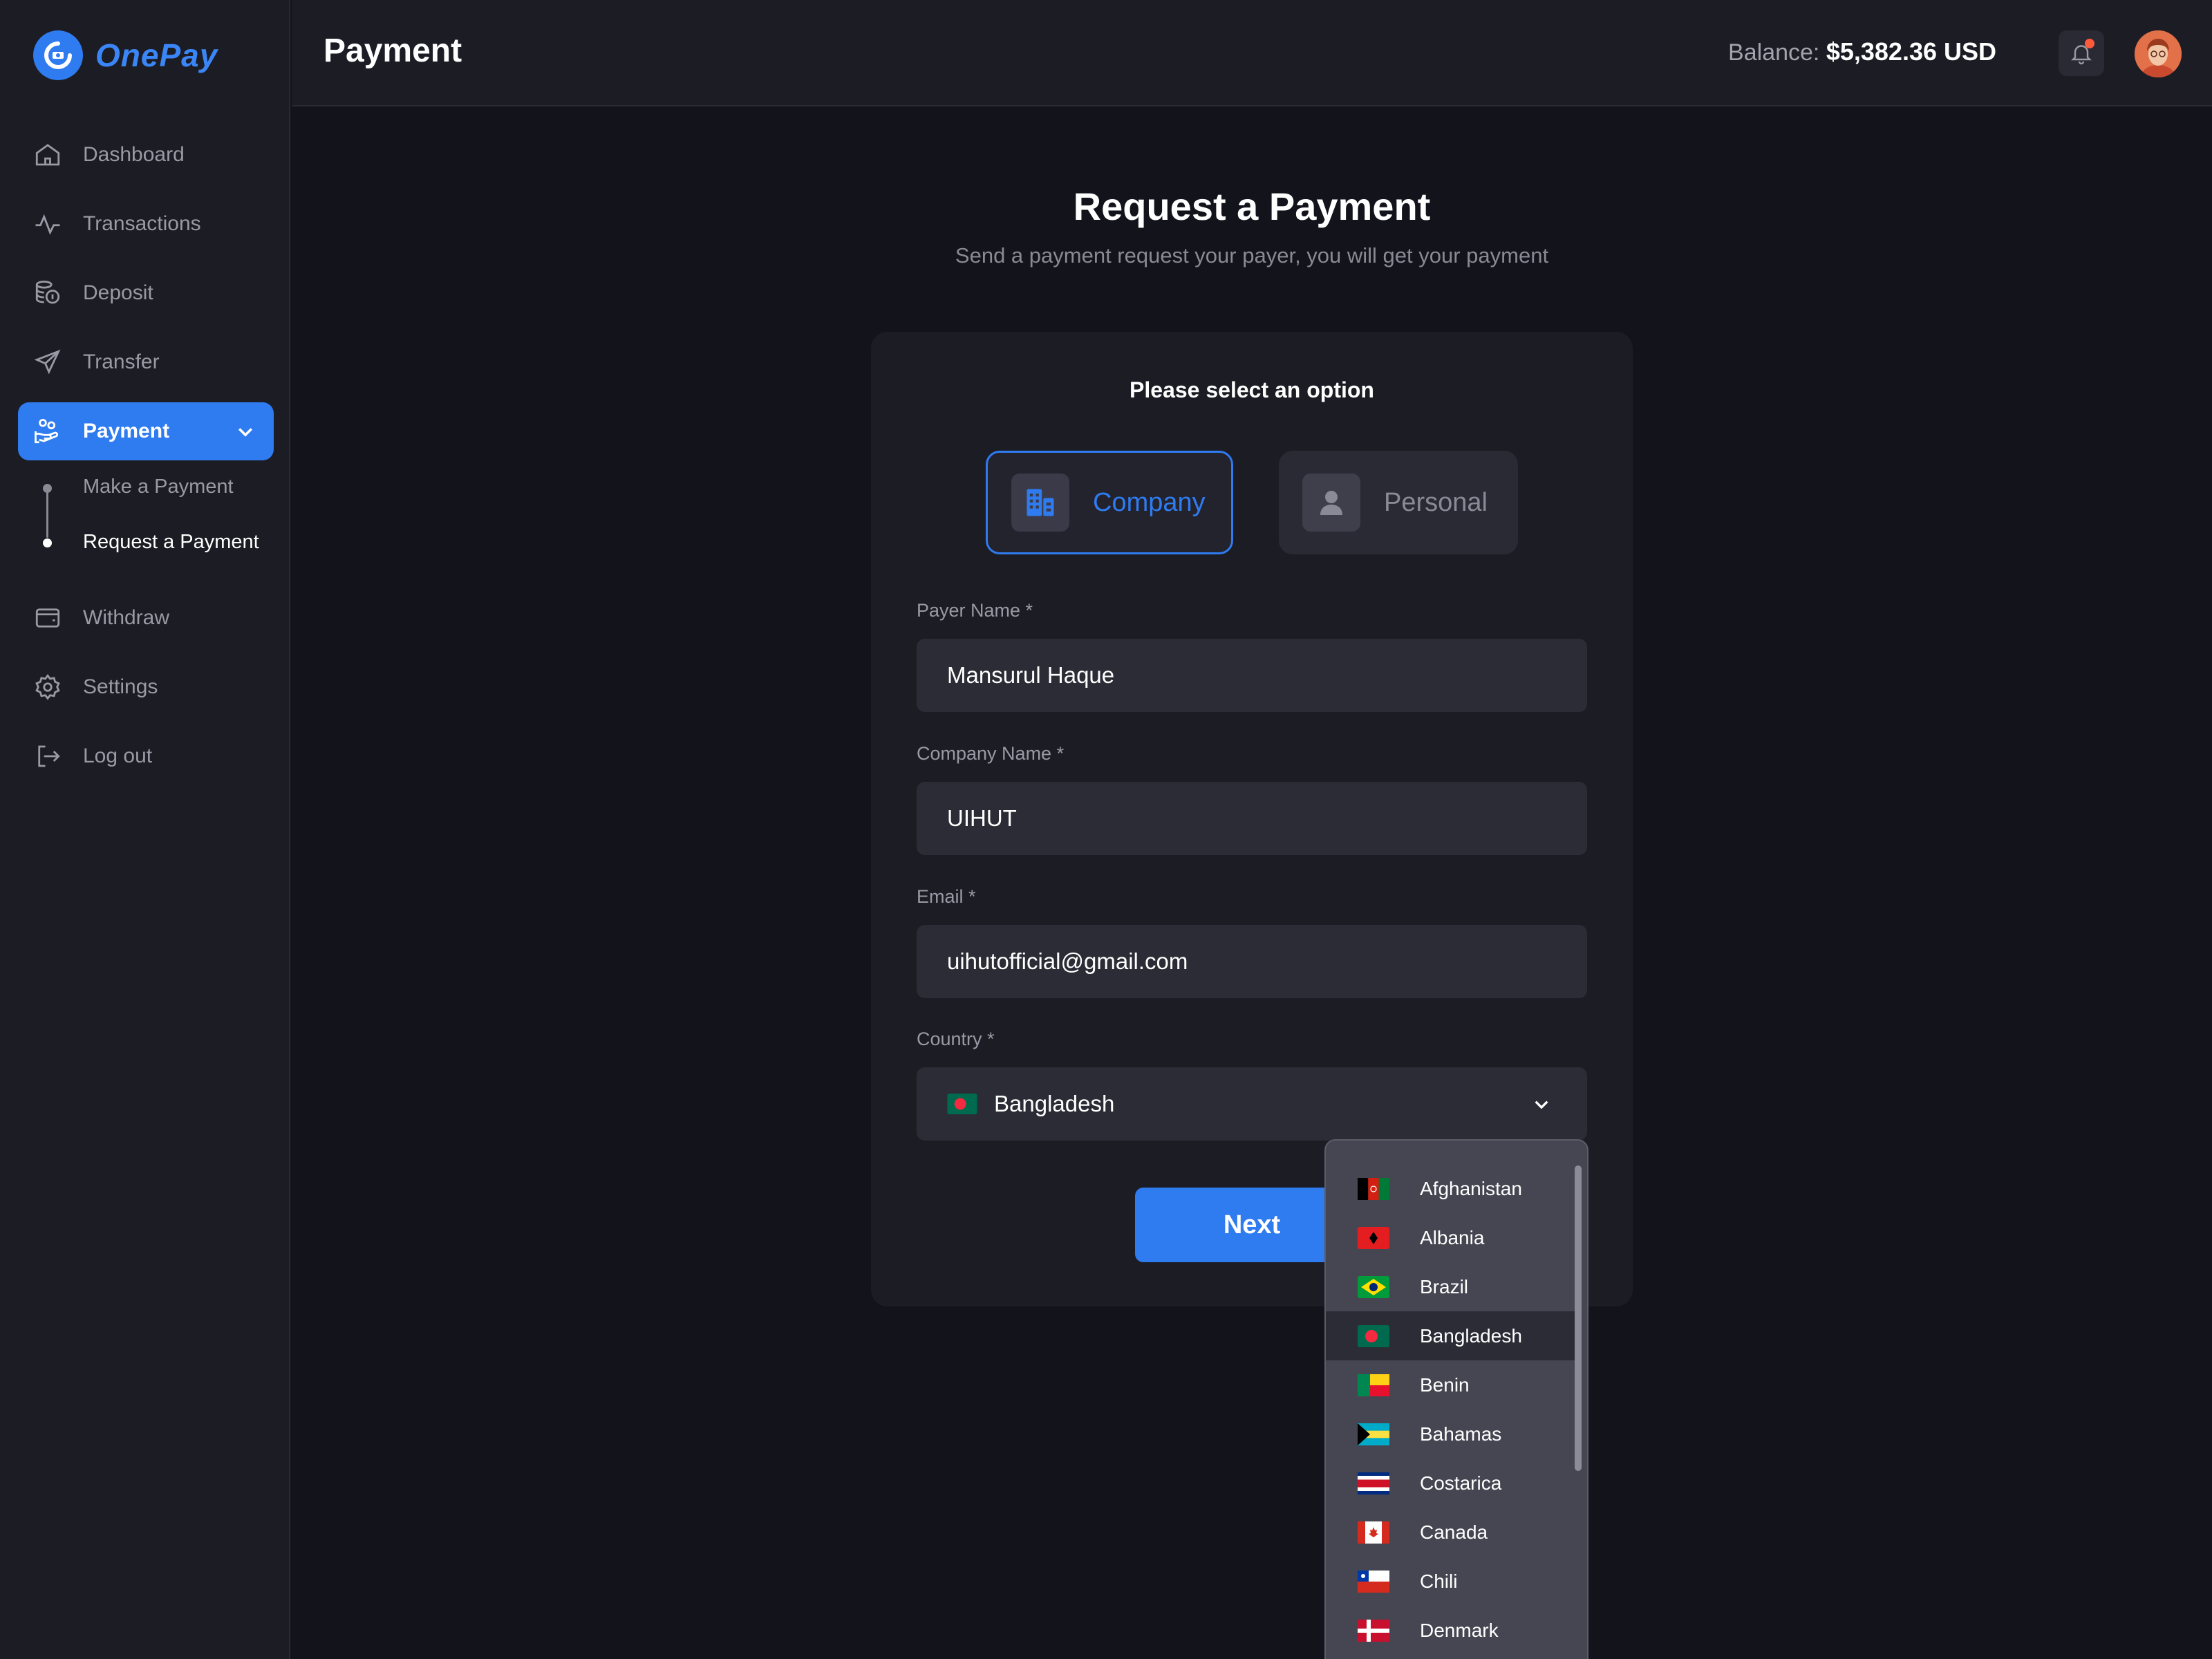  What do you see at coordinates (1252, 675) in the screenshot?
I see `payer-name-input: Mansurul Haque` at bounding box center [1252, 675].